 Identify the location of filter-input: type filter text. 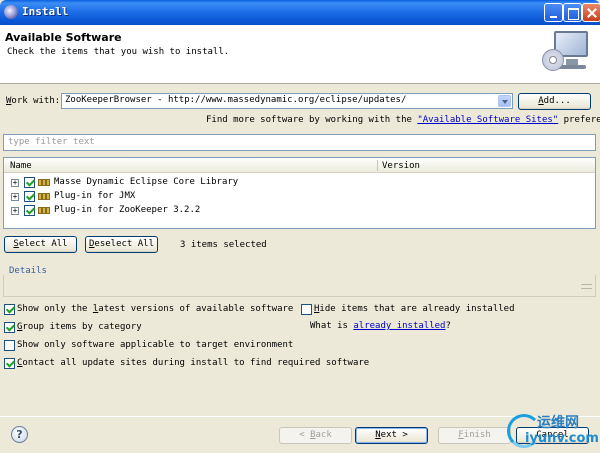
(299, 142).